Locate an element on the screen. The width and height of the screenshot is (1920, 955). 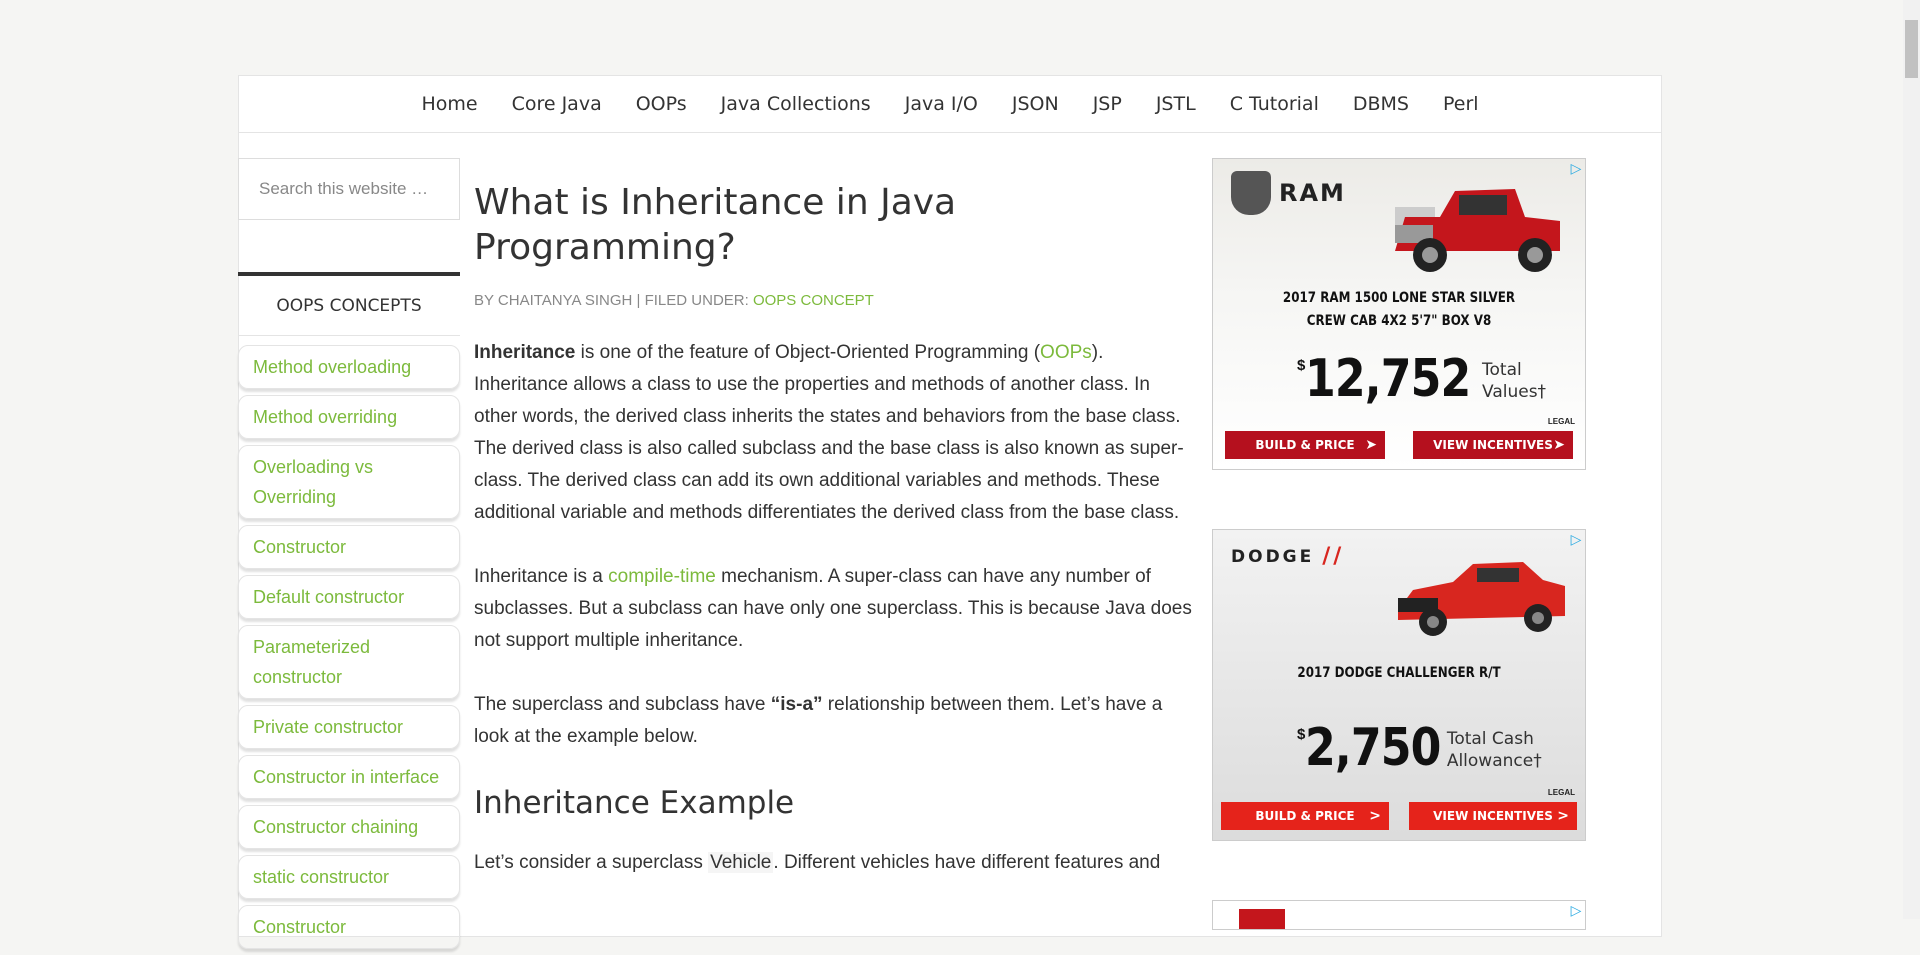
nav-item-java-io: Java I/O is located at coordinates (941, 104).